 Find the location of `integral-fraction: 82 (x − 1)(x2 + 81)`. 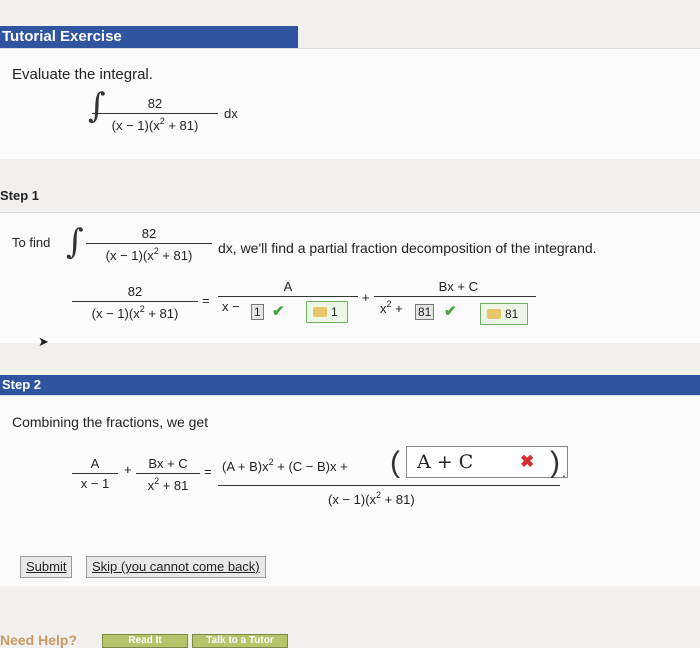

integral-fraction: 82 (x − 1)(x2 + 81) is located at coordinates (155, 114).